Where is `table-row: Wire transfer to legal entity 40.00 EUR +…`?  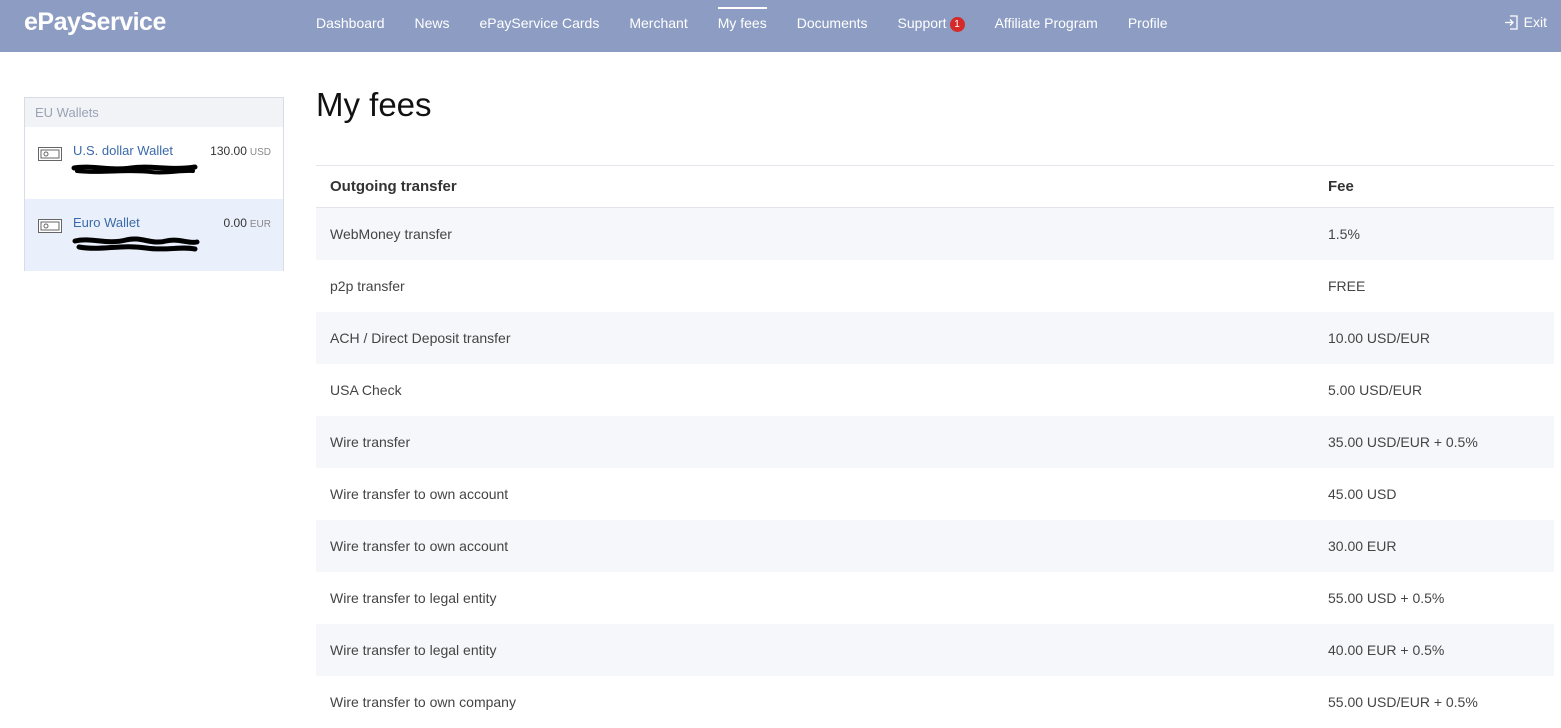
table-row: Wire transfer to legal entity 40.00 EUR +… is located at coordinates (935, 650).